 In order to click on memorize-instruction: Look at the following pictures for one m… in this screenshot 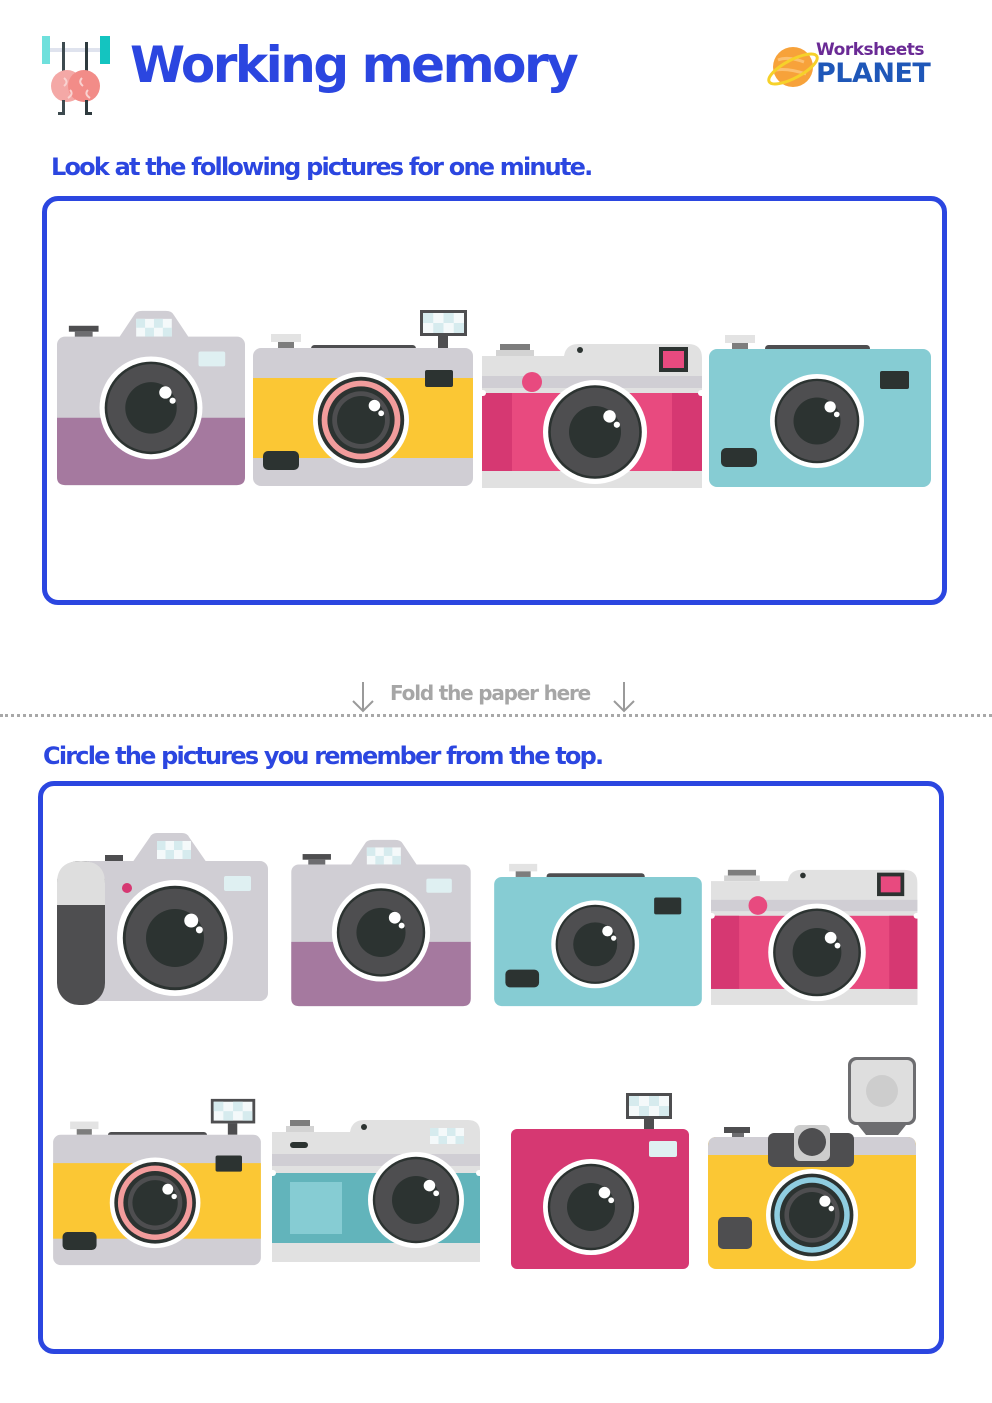, I will do `click(322, 167)`.